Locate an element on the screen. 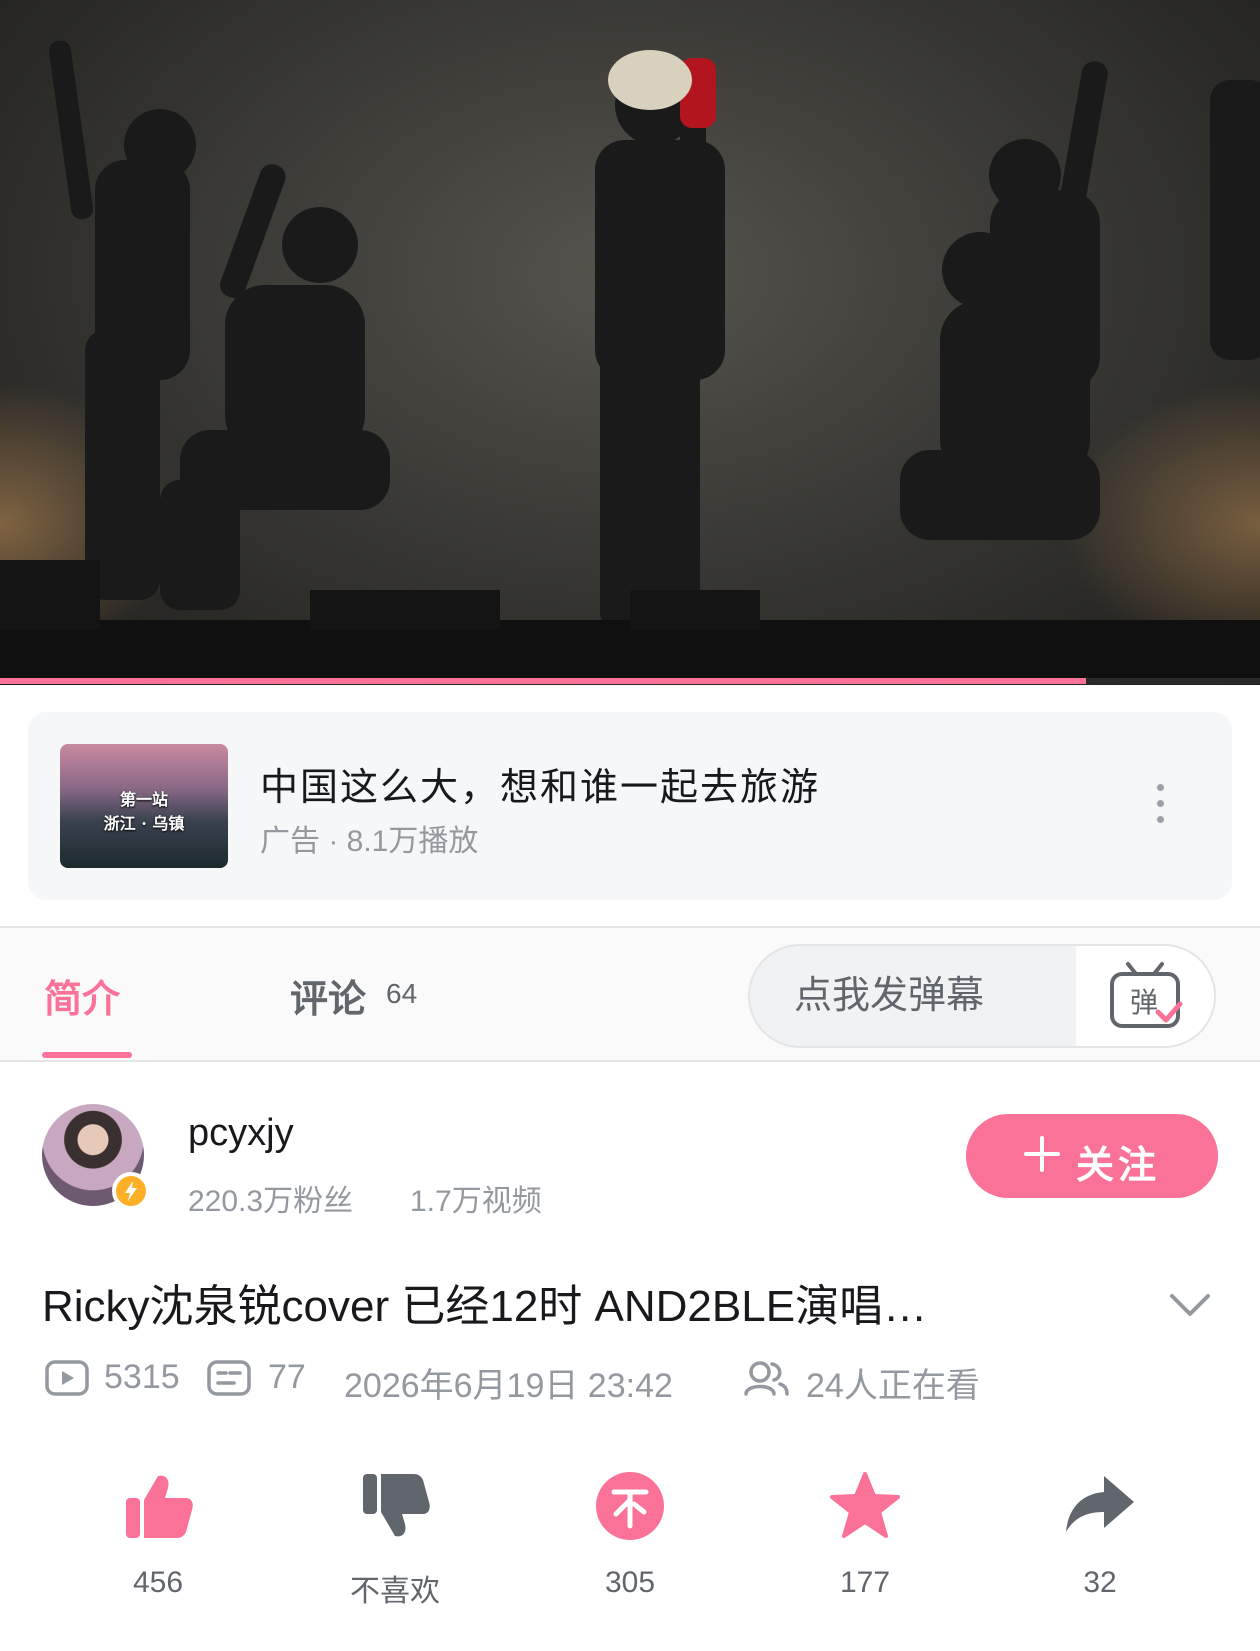 The image size is (1260, 1651). play-count-icon is located at coordinates (67, 1378).